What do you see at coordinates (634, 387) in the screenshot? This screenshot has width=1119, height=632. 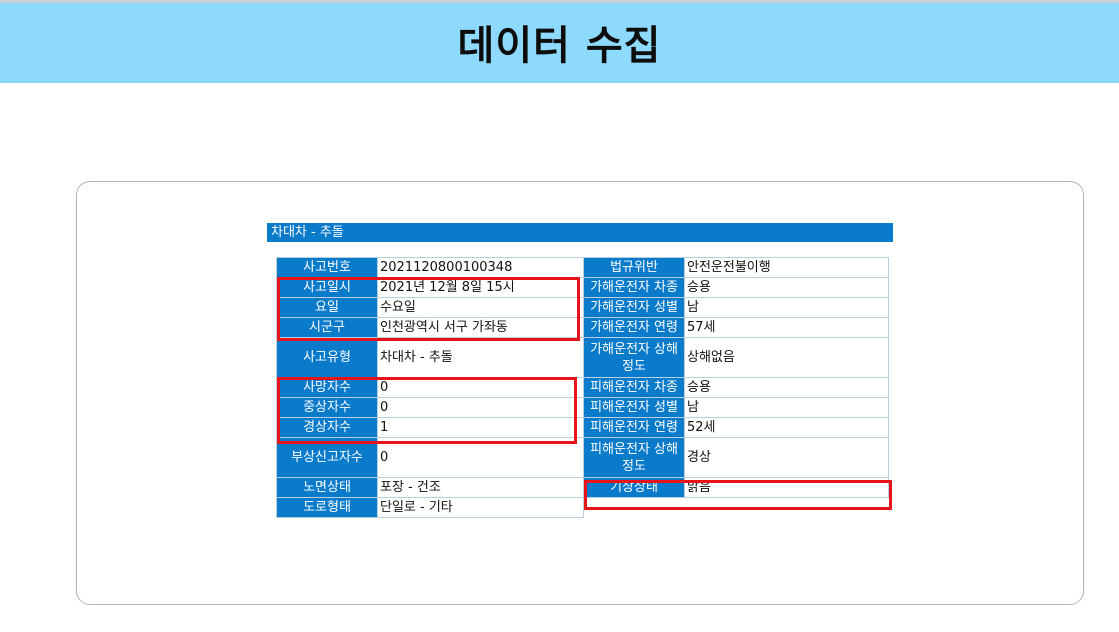 I see `label-victim-vehicle: 피해운전자 차종` at bounding box center [634, 387].